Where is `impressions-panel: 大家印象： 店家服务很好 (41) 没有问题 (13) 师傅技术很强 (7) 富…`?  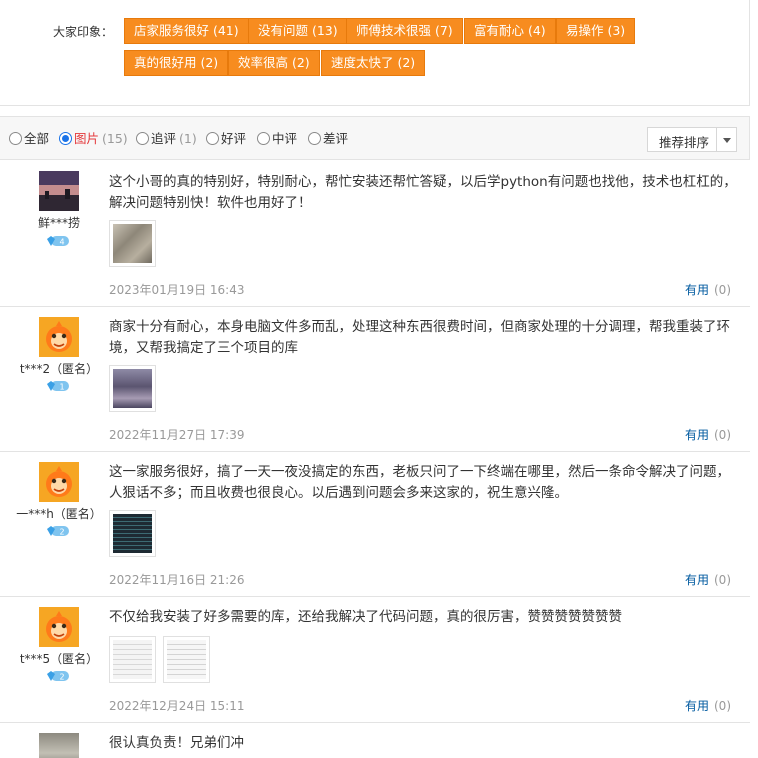 impressions-panel: 大家印象： 店家服务很好 (41) 没有问题 (13) 师傅技术很强 (7) 富… is located at coordinates (375, 53).